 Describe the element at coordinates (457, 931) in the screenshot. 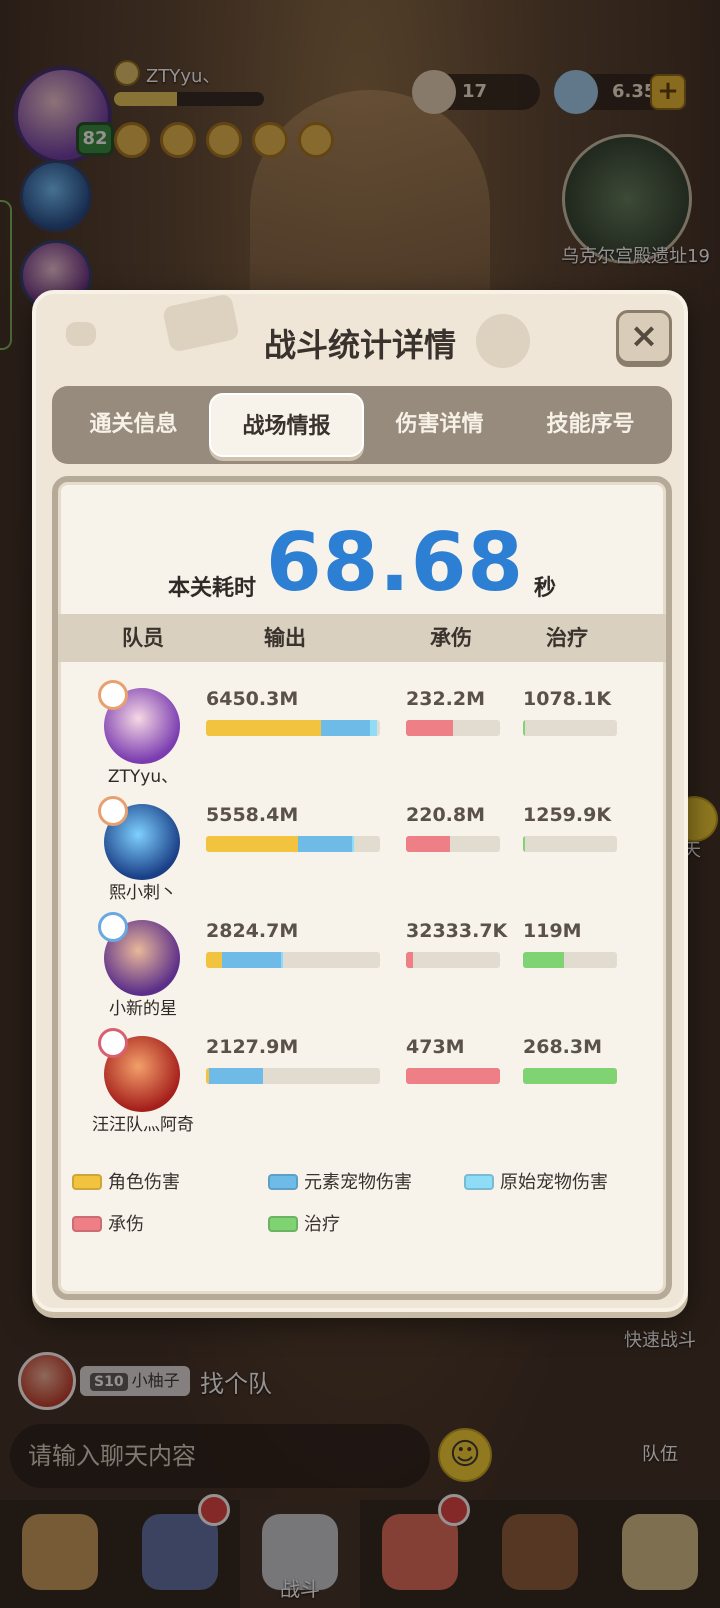

I see `tank-value: 32333.7K` at that location.